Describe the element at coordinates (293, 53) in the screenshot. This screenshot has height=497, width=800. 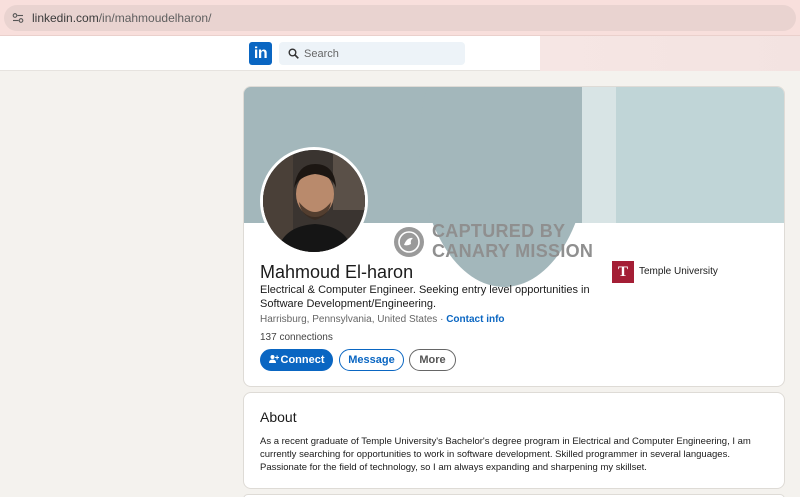
I see `search-icon` at that location.